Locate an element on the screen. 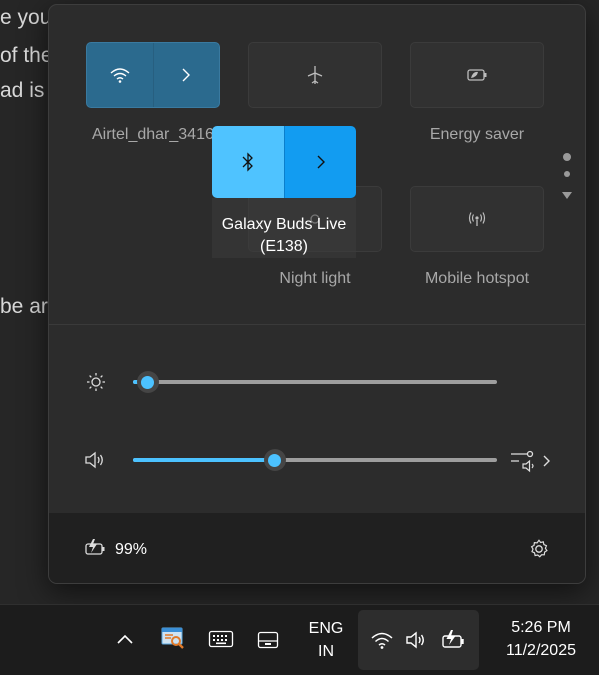  night-light-label: Night light is located at coordinates (315, 278).